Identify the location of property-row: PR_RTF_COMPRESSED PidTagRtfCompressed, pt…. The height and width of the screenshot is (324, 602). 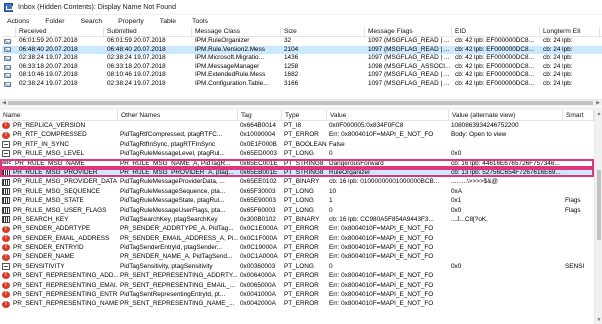
(297, 135).